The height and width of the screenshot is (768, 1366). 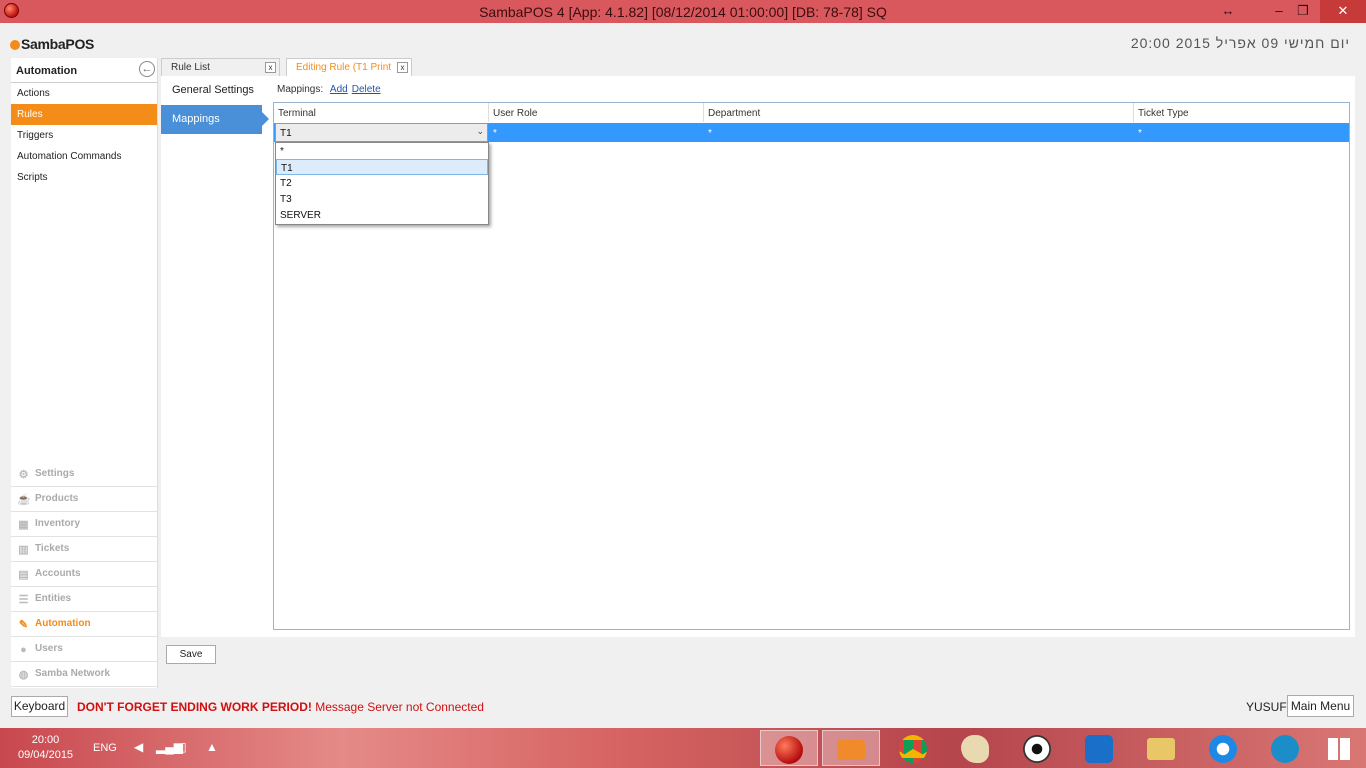 What do you see at coordinates (58, 573) in the screenshot?
I see `module-label: Accounts` at bounding box center [58, 573].